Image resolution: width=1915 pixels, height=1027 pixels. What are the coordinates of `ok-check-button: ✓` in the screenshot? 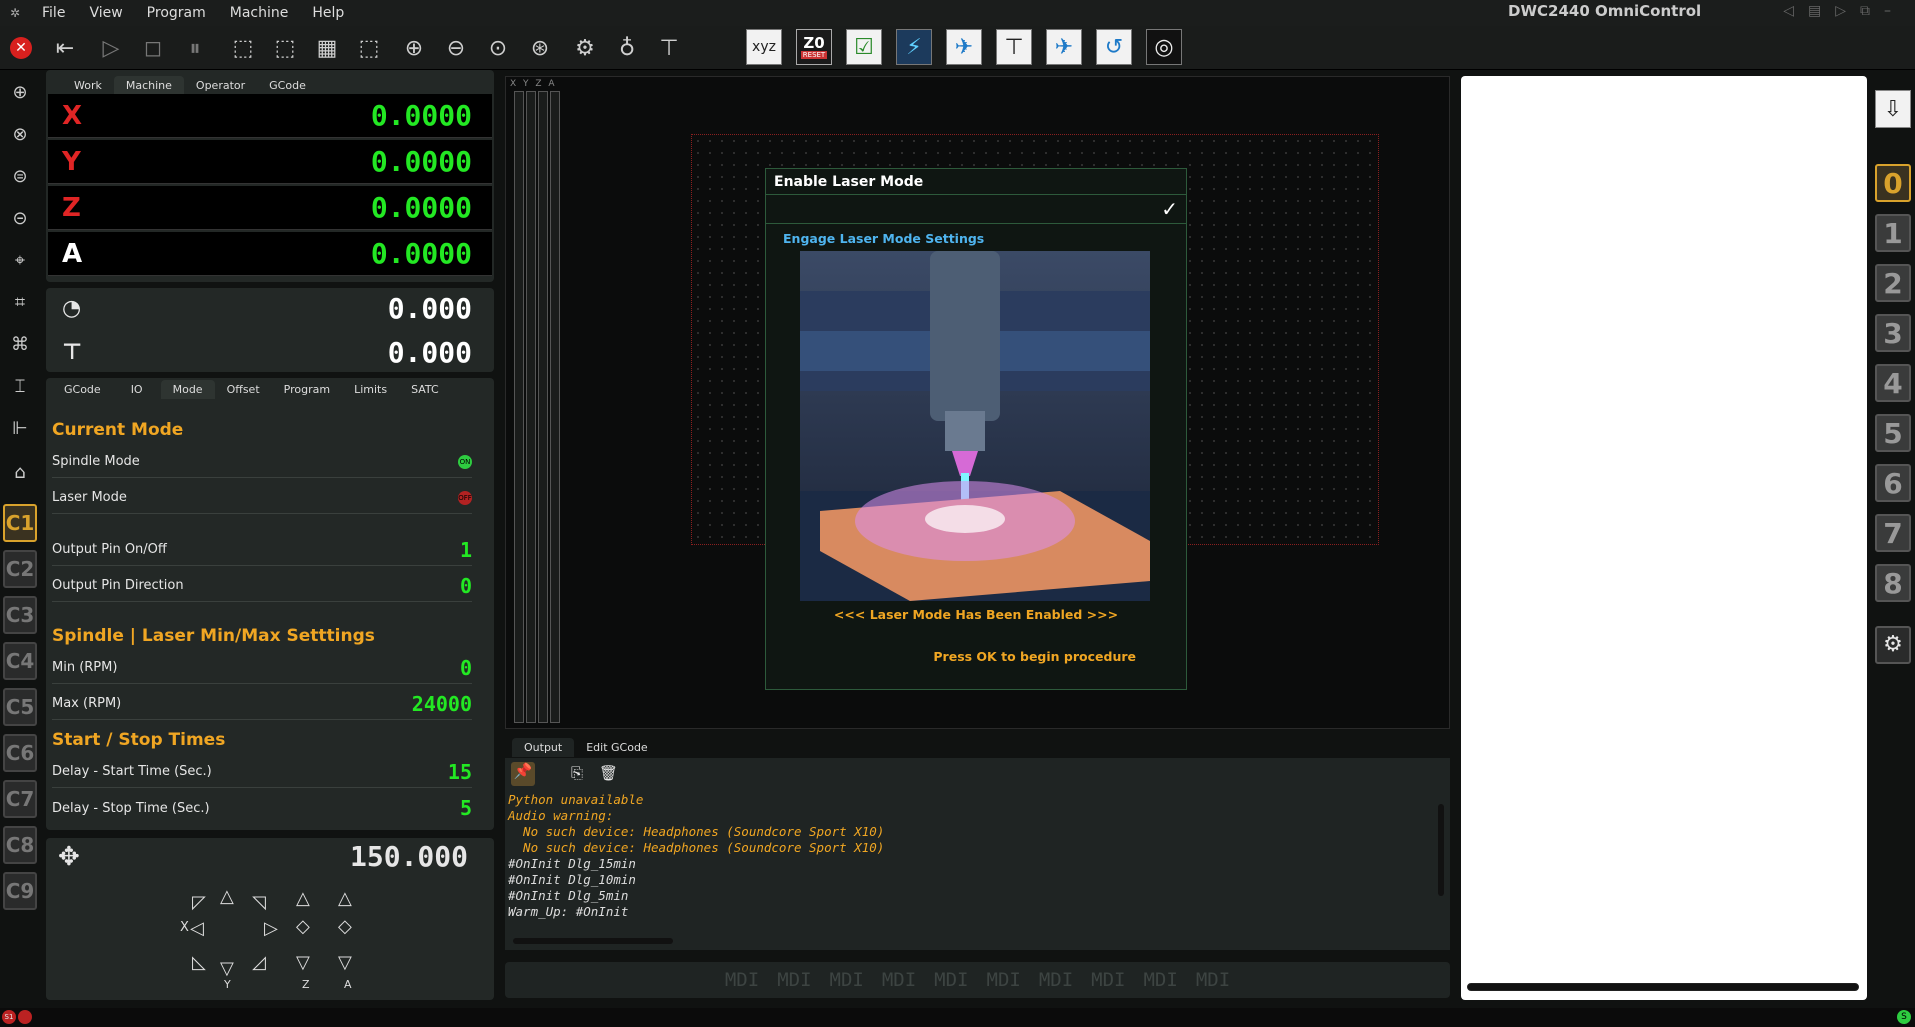 It's located at (1169, 209).